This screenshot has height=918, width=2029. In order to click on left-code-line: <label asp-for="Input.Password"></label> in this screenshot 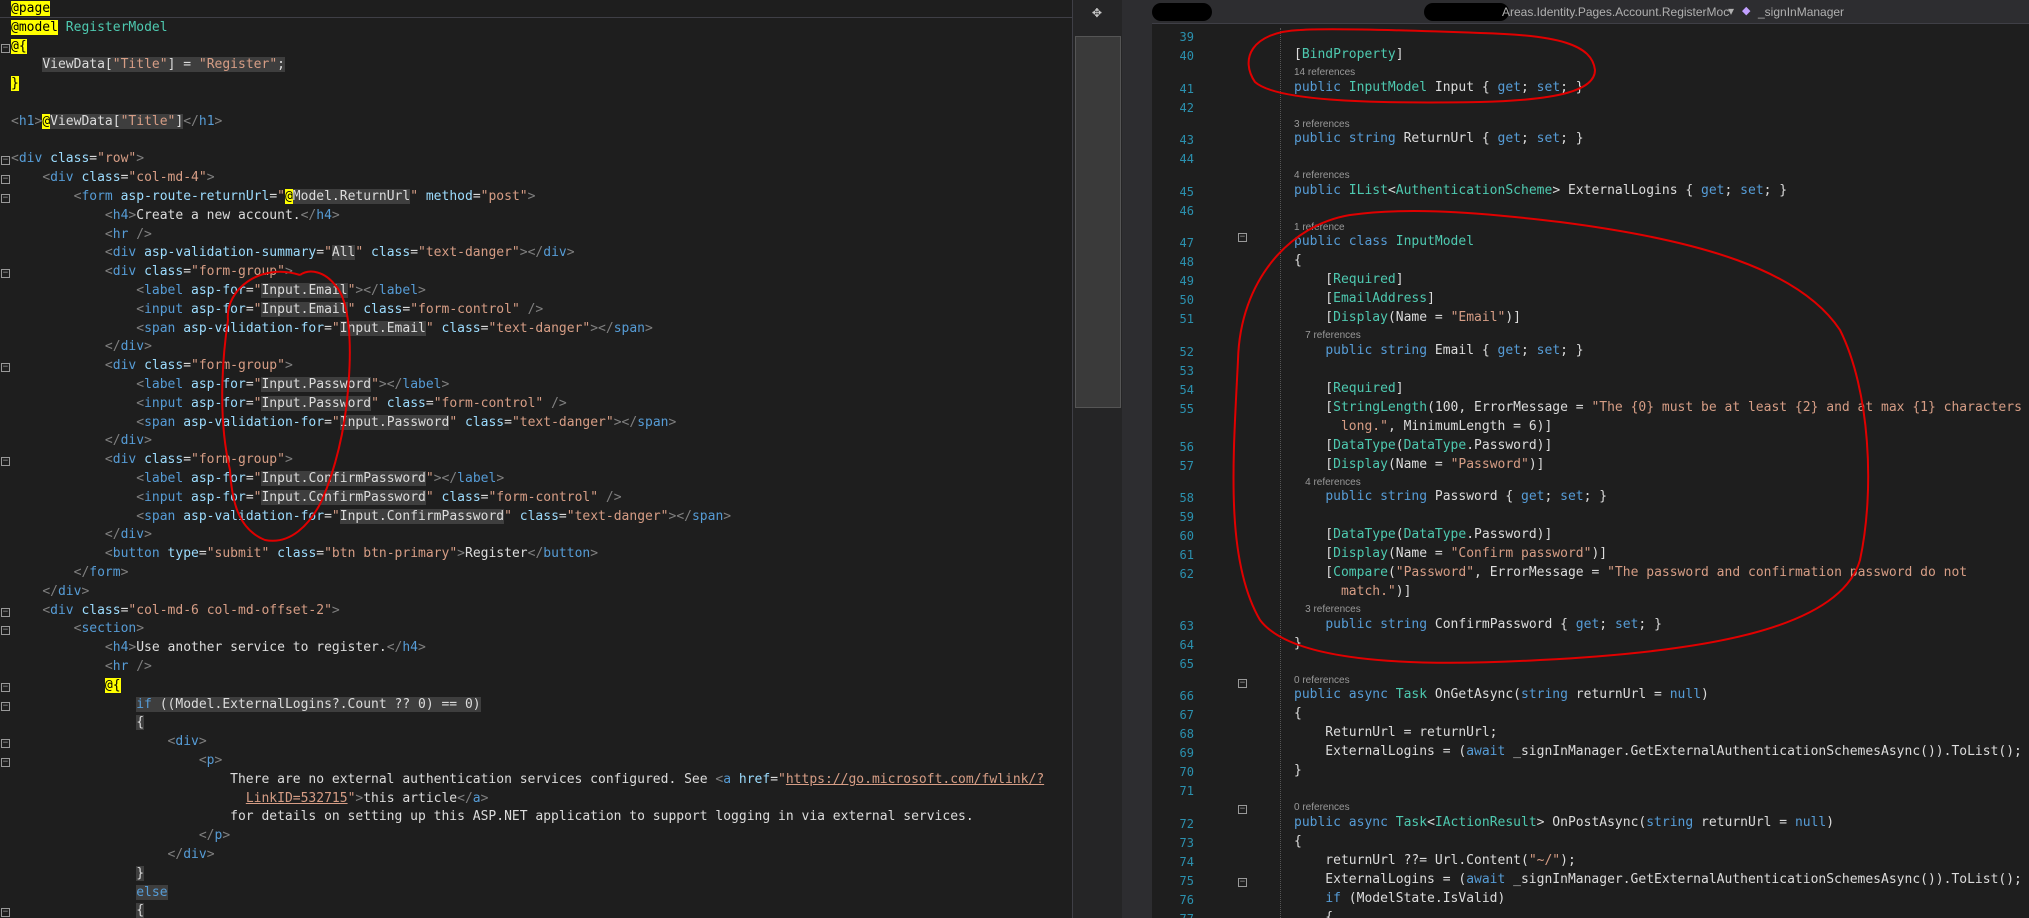, I will do `click(293, 384)`.